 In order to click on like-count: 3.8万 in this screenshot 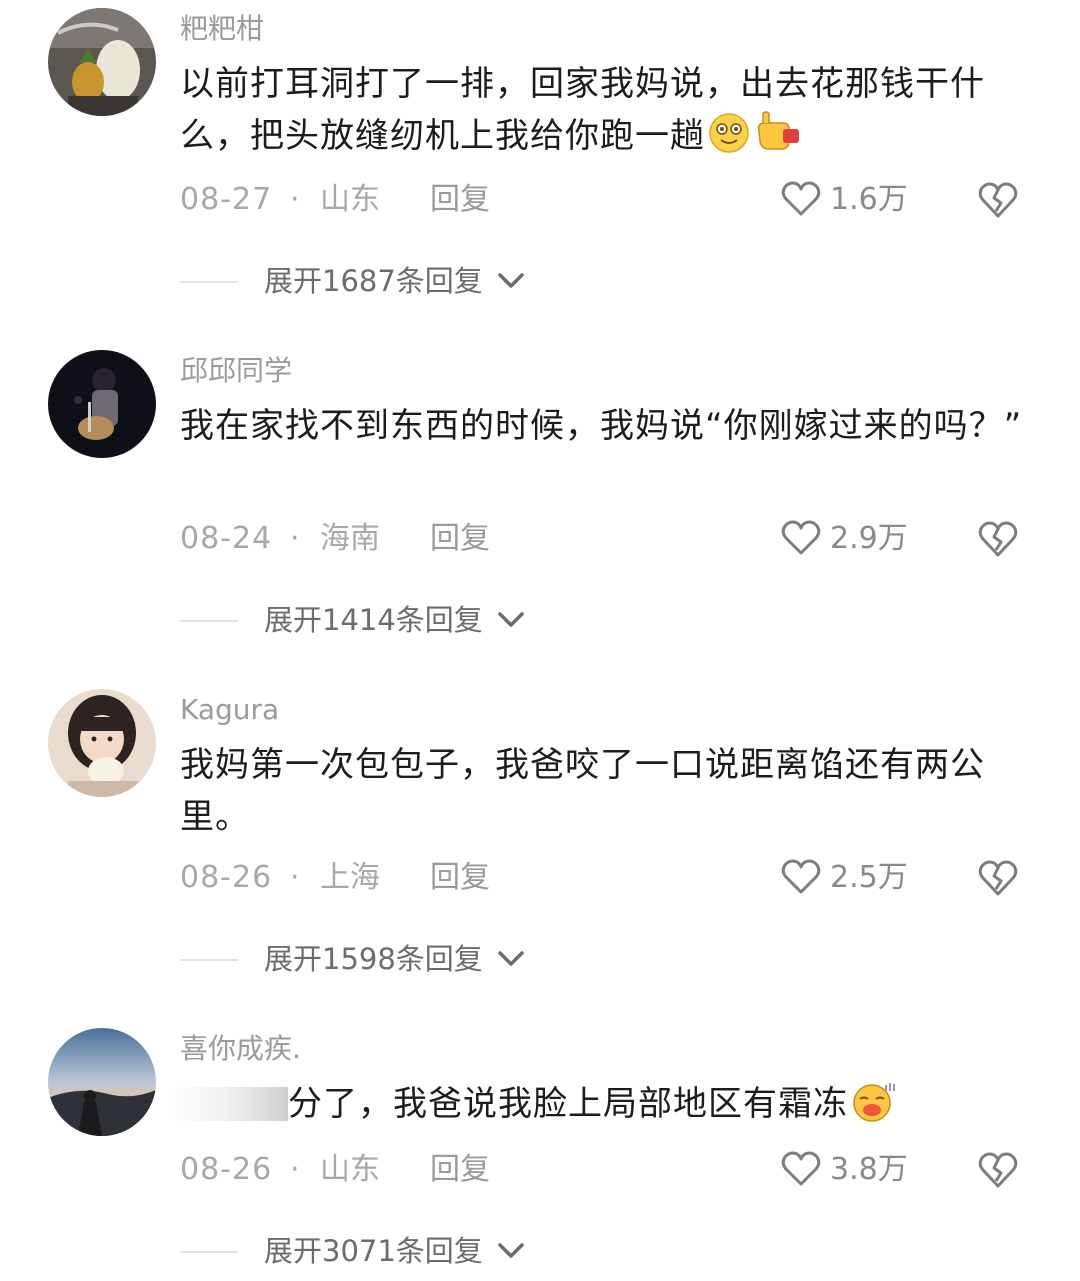, I will do `click(869, 1169)`.